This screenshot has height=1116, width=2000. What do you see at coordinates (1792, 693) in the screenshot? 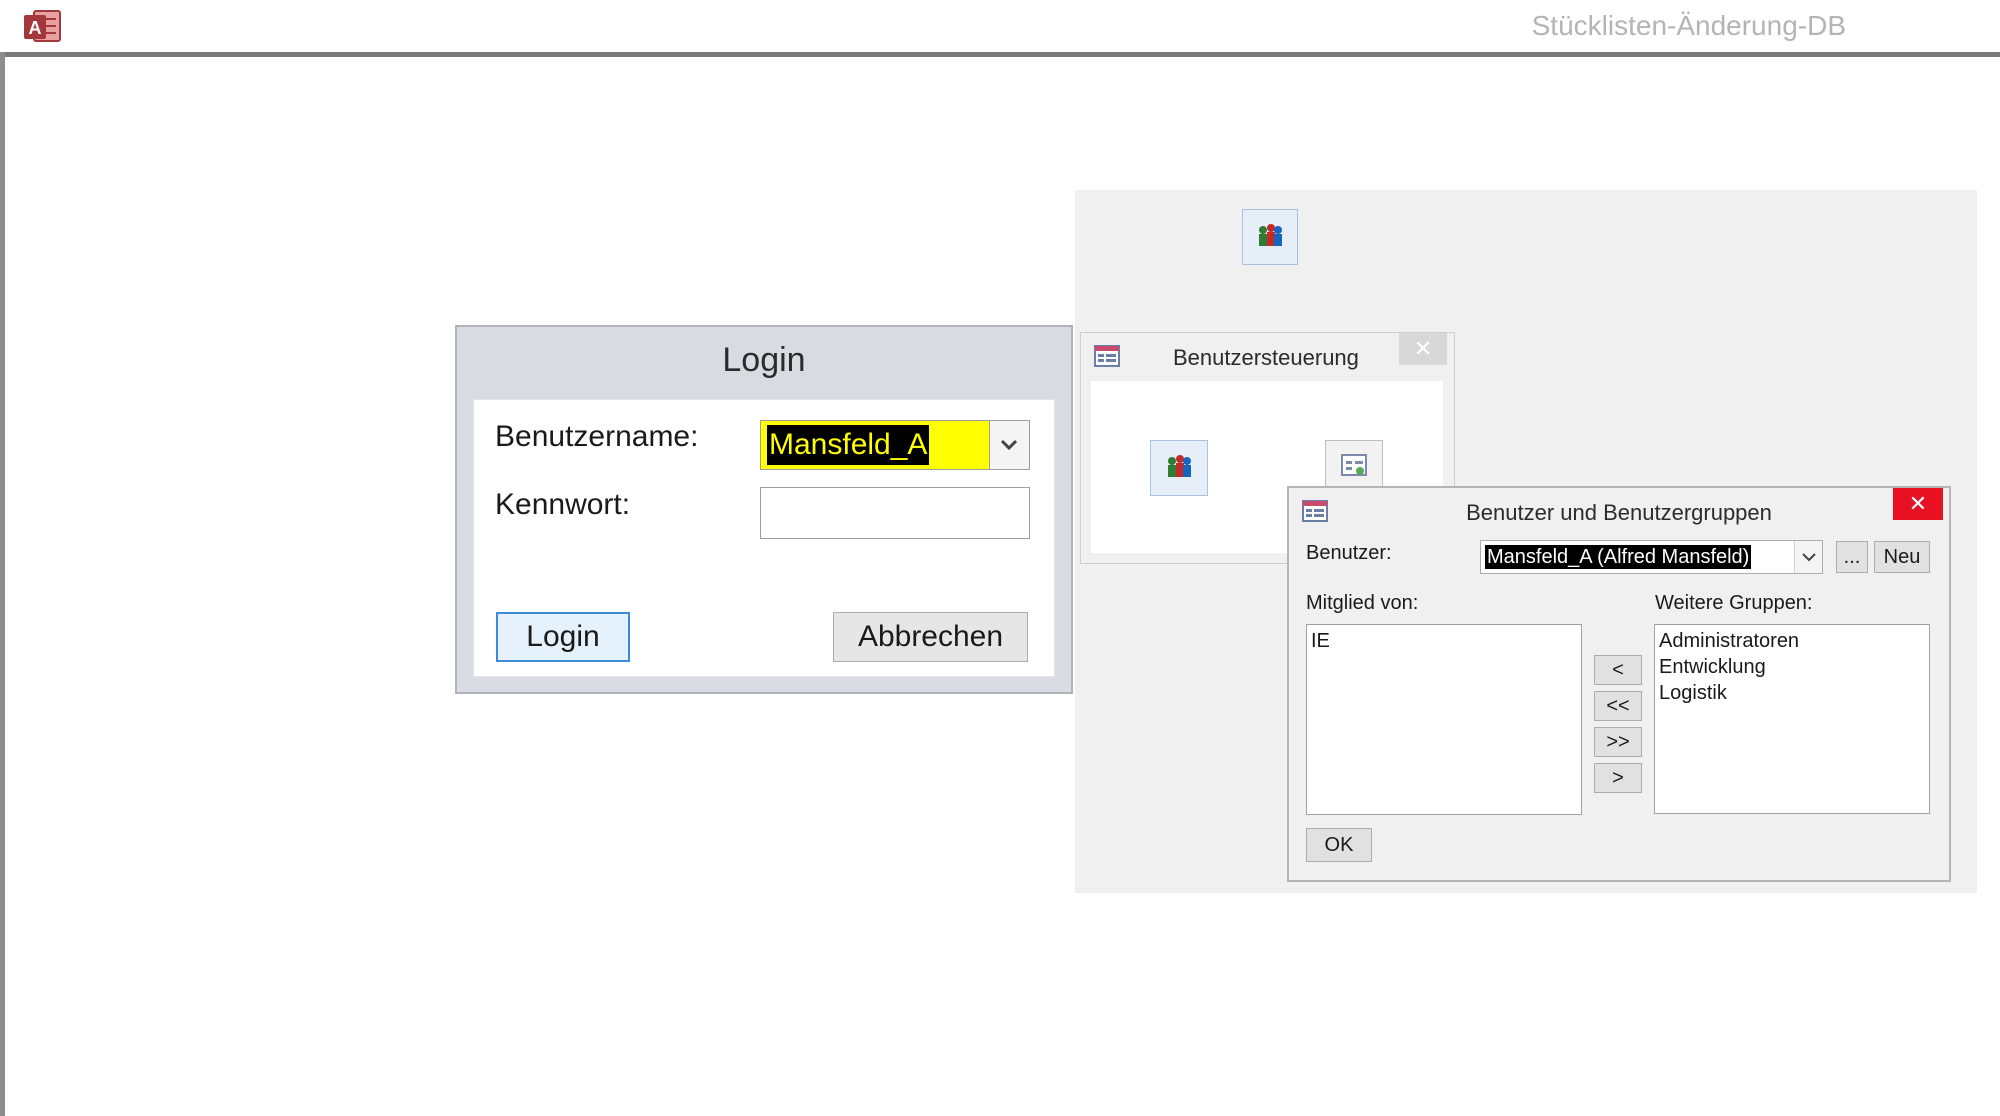
I see `list-item: Logistik` at bounding box center [1792, 693].